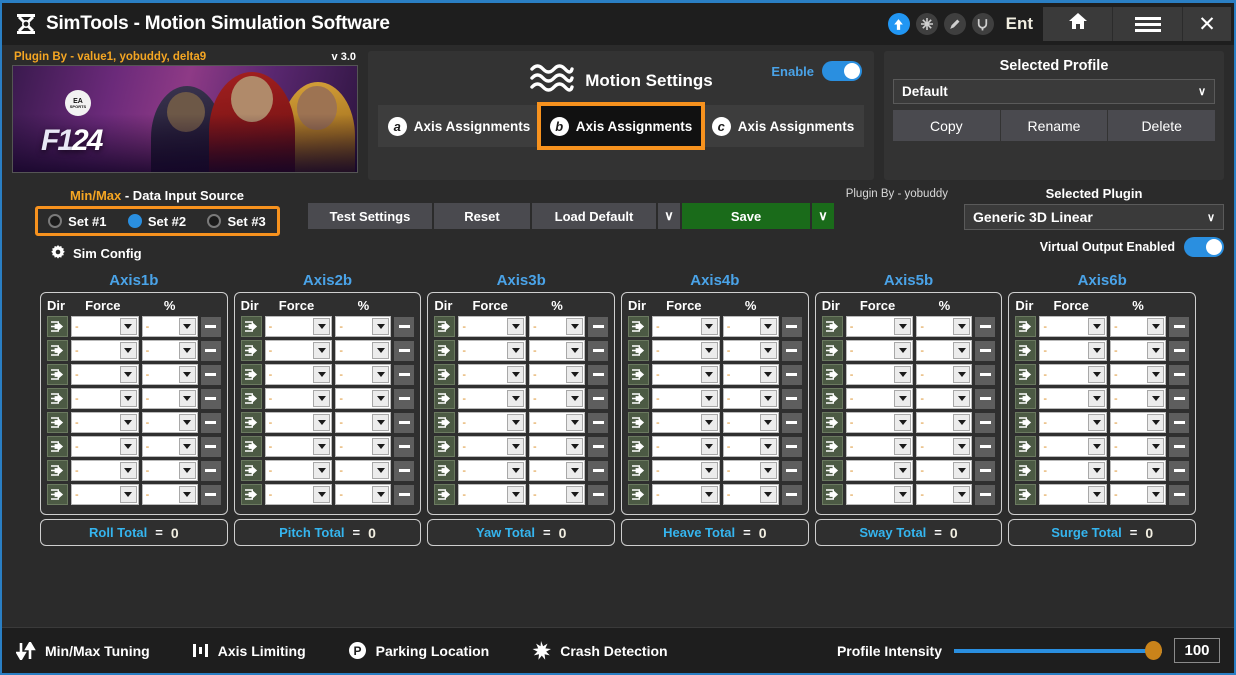  What do you see at coordinates (926, 24) in the screenshot?
I see `burst-icon` at bounding box center [926, 24].